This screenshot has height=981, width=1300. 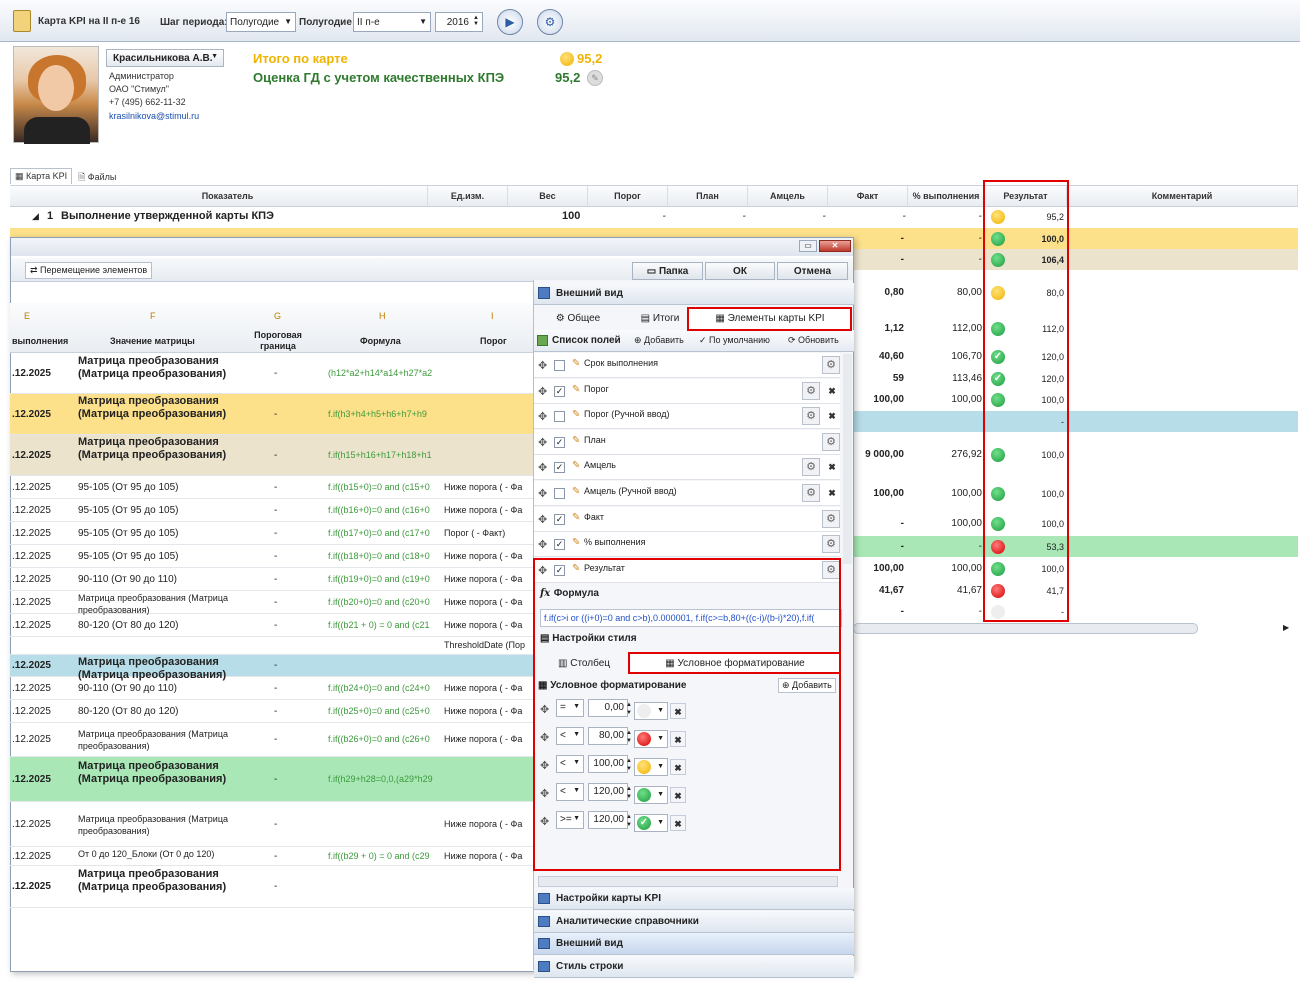 I want to click on play-button: ▶, so click(x=510, y=22).